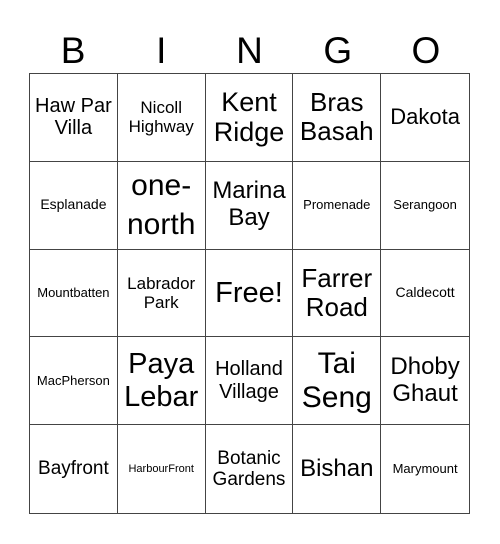  I want to click on bingo-cell: Dhoby Ghaut, so click(425, 381).